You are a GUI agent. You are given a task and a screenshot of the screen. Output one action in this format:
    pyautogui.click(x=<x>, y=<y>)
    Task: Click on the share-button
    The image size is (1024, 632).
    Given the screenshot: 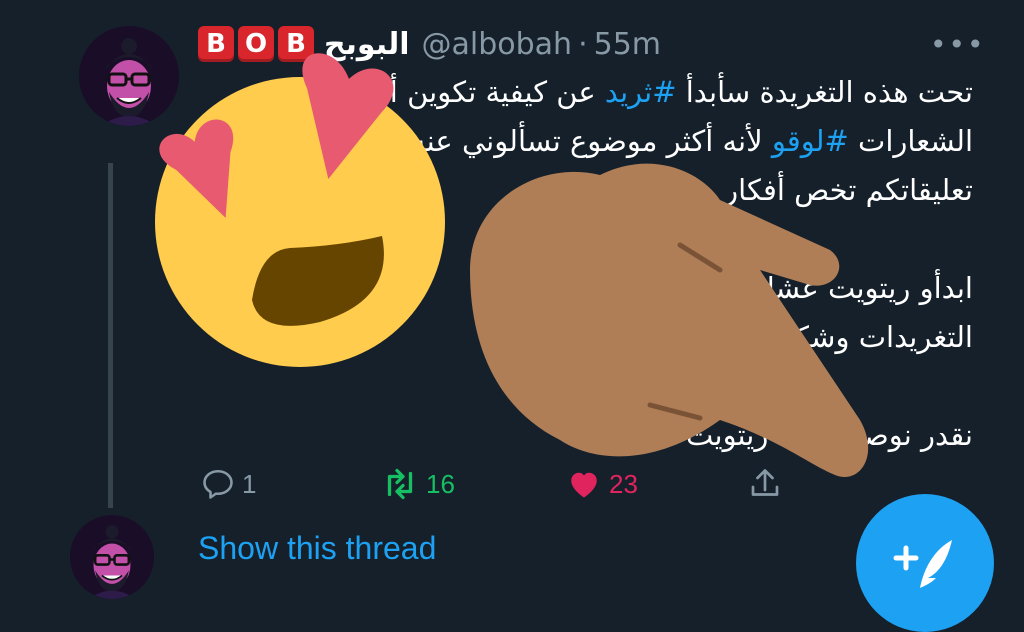 What is the action you would take?
    pyautogui.click(x=765, y=484)
    